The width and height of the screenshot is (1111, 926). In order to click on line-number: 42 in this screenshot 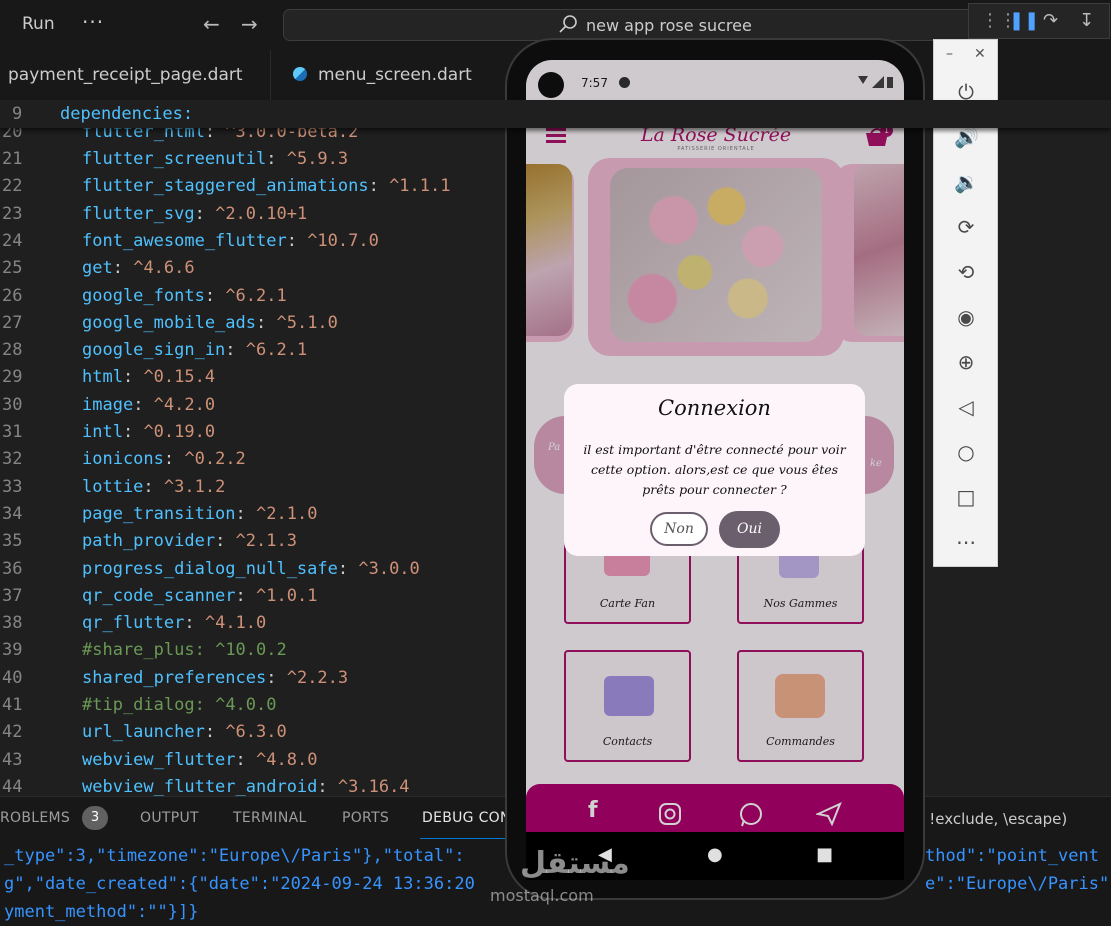, I will do `click(12, 732)`.